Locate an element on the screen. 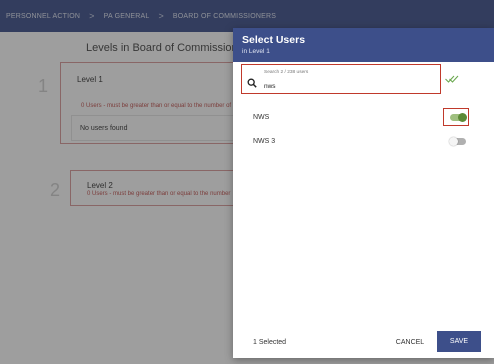  dialog-subtitle: in Level 1 is located at coordinates (256, 51).